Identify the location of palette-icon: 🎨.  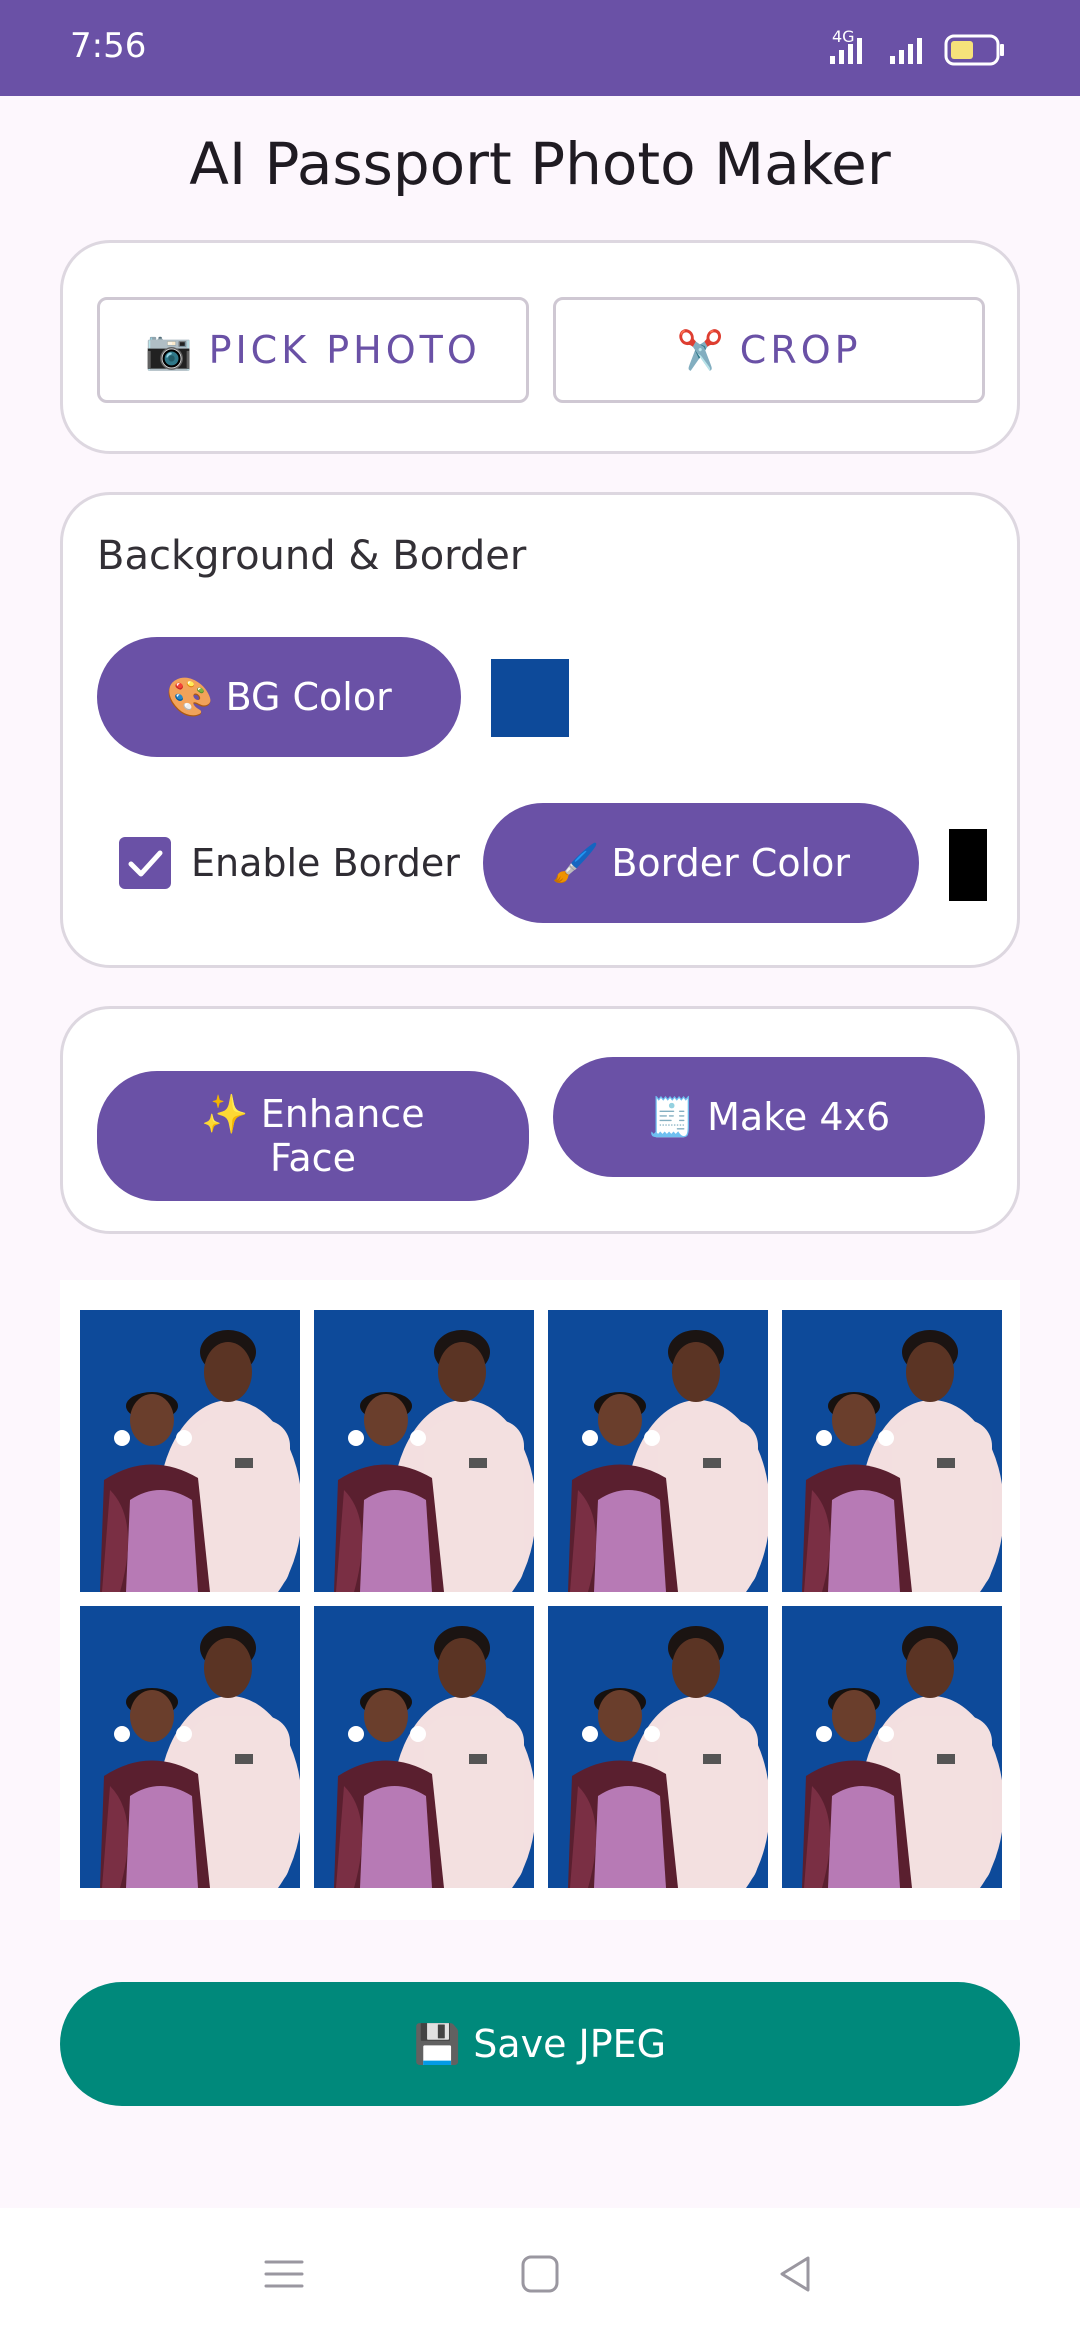
(190, 697).